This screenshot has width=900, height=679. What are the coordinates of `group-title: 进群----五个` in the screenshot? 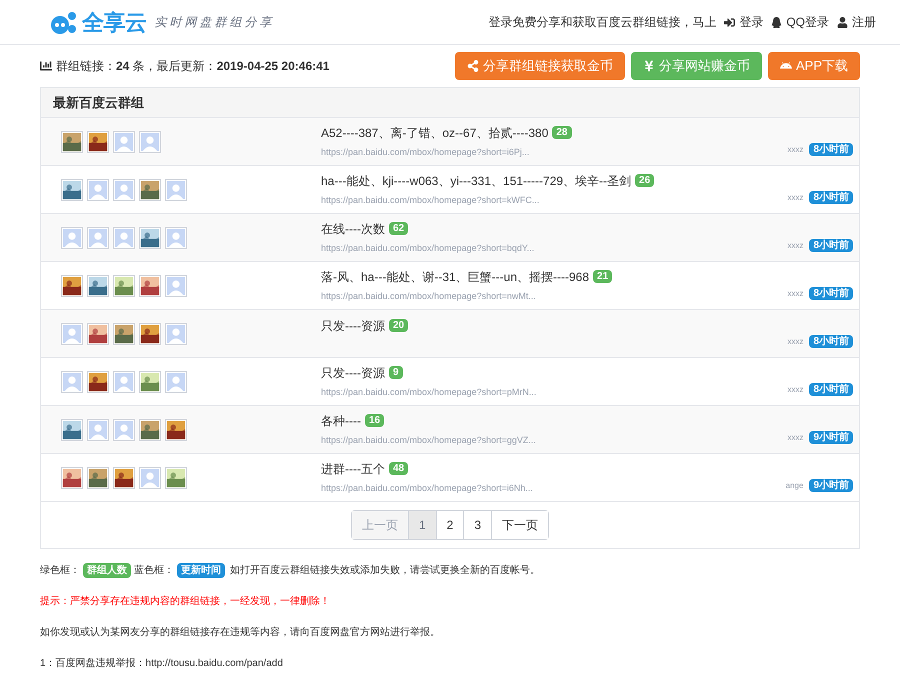 It's located at (353, 469).